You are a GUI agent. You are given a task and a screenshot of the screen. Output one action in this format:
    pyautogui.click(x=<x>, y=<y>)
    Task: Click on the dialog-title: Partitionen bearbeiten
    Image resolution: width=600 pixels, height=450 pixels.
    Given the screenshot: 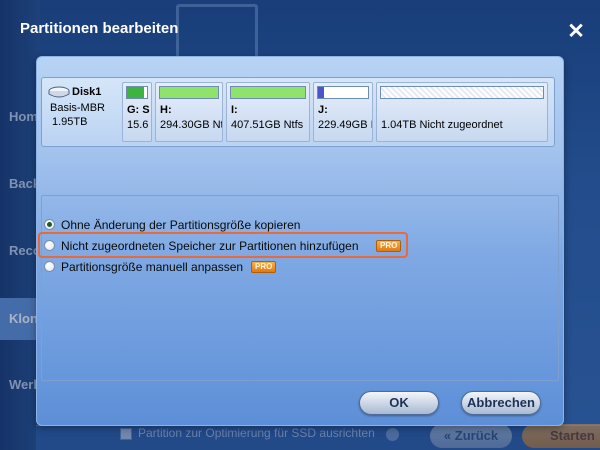 What is the action you would take?
    pyautogui.click(x=99, y=28)
    